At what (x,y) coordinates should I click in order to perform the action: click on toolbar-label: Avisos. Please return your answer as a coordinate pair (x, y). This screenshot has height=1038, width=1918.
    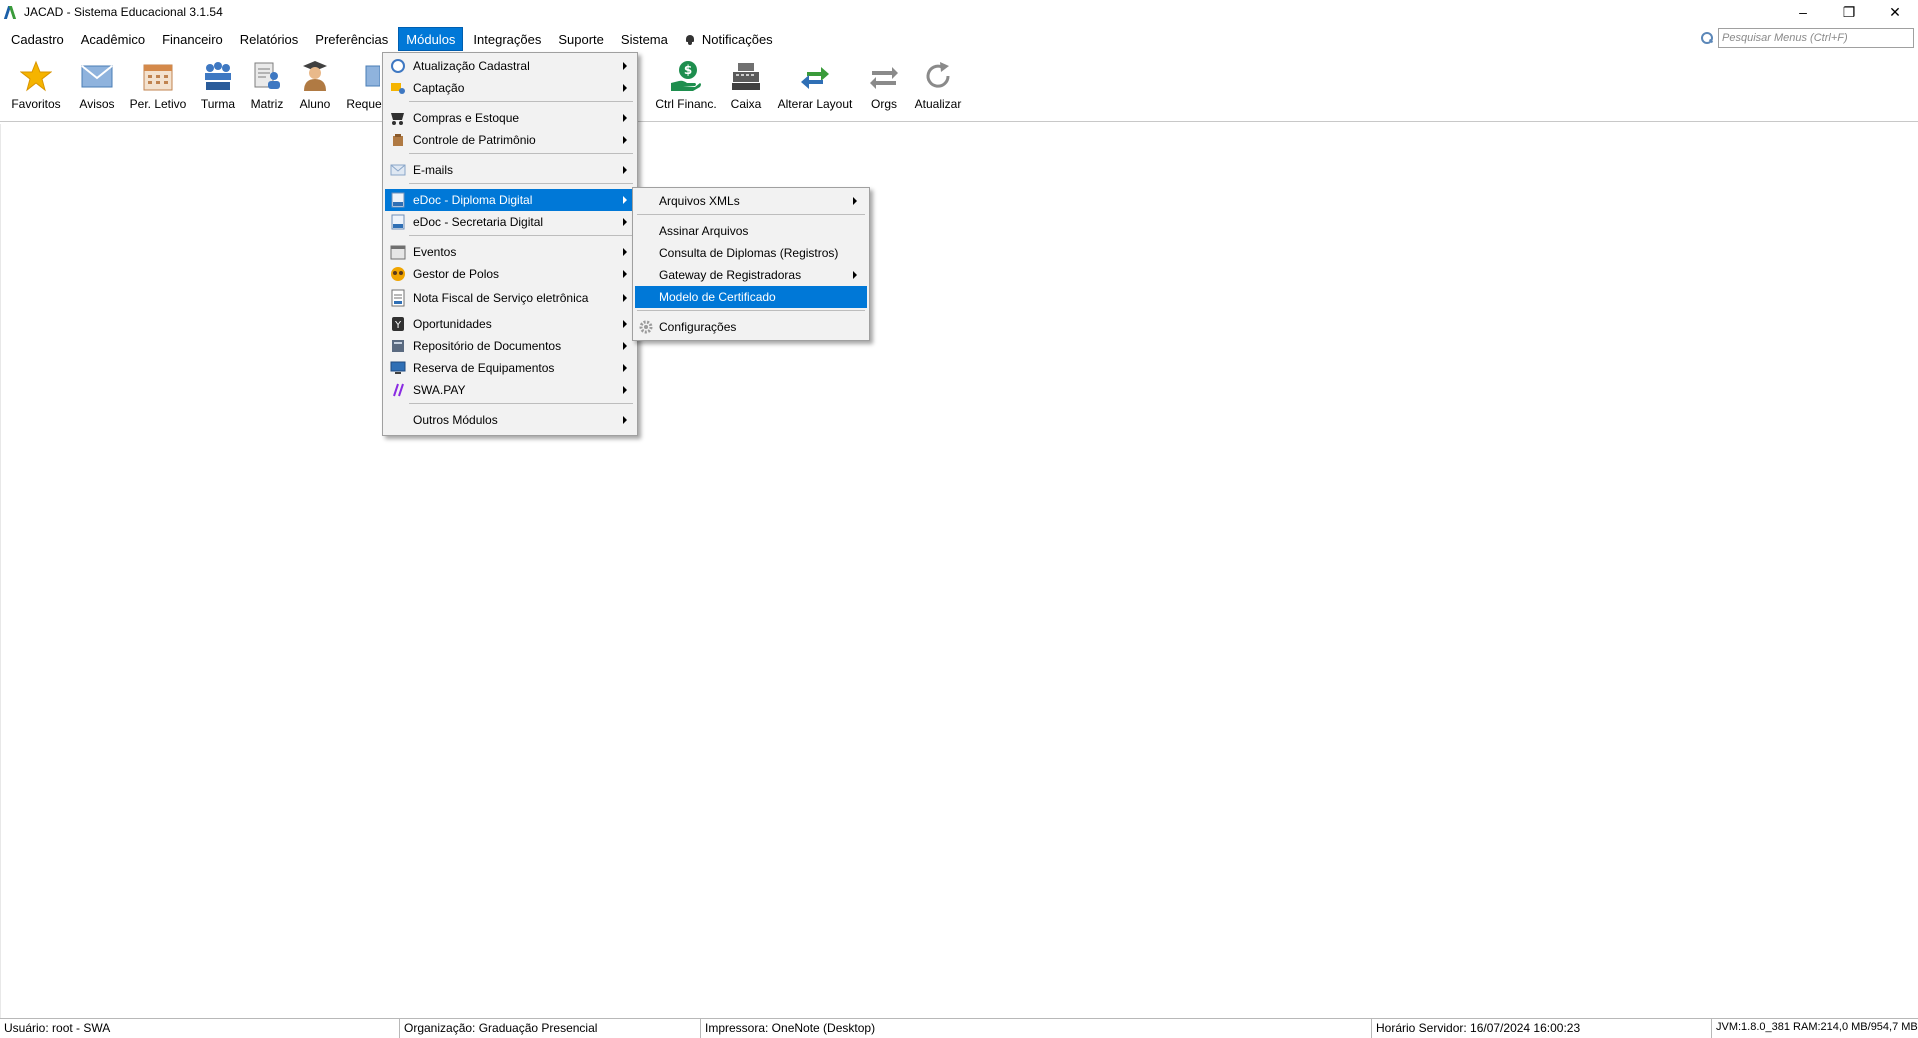
    Looking at the image, I should click on (97, 104).